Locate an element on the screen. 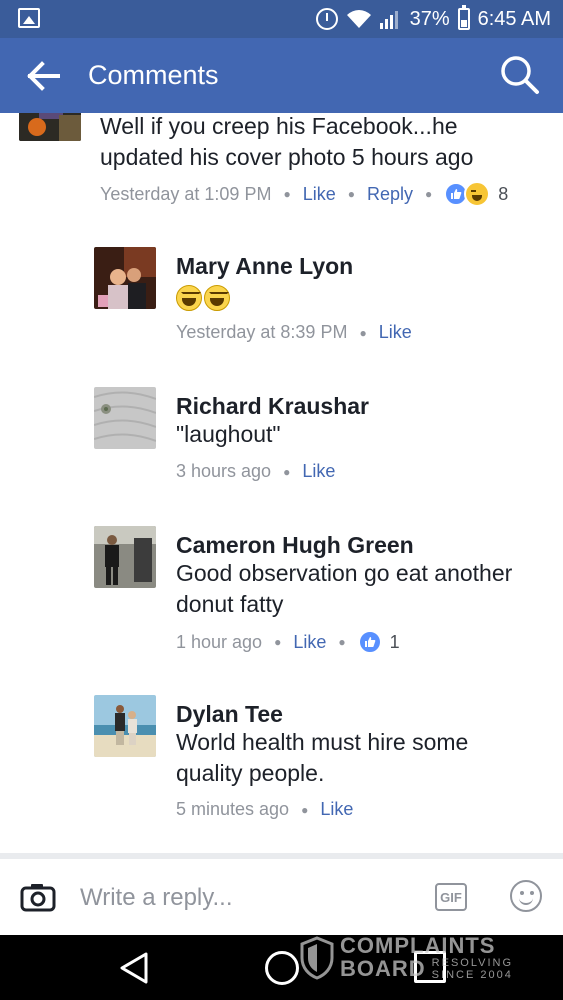 The width and height of the screenshot is (563, 1000). comment-meta: 5 minutes ago ● Like is located at coordinates (264, 809).